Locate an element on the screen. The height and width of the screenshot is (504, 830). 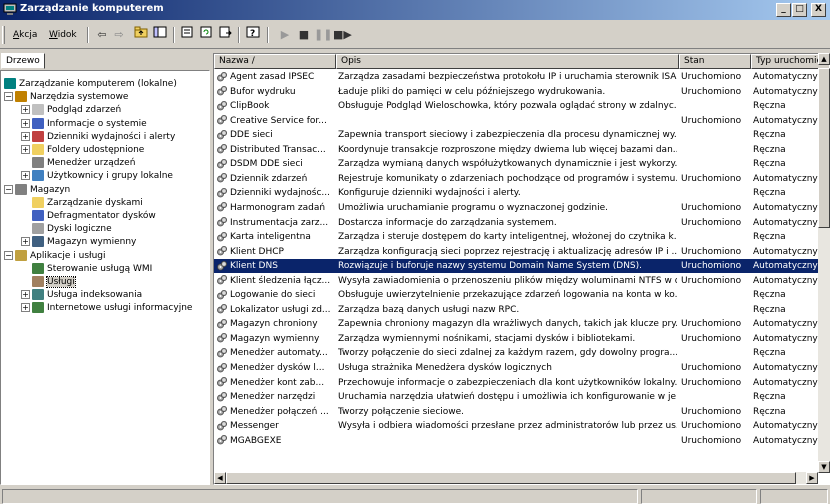
service-name-text: DDE sieci is located at coordinates (251, 135).